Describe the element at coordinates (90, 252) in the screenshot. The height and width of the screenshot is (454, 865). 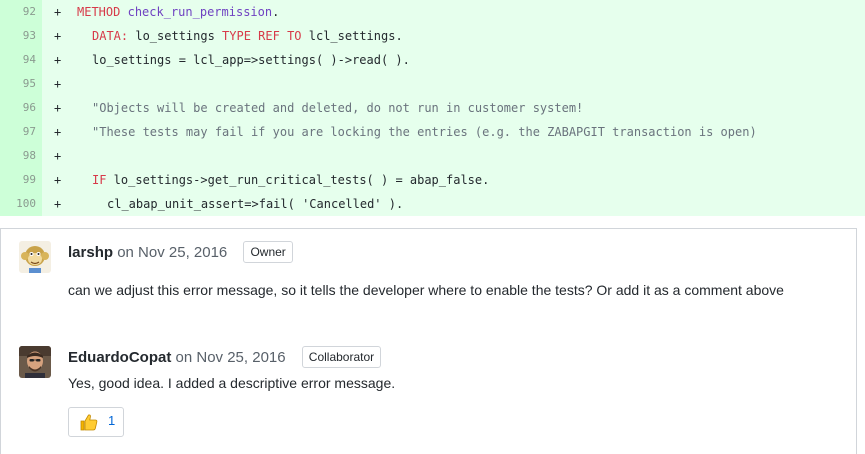
I see `author-name: larshp` at that location.